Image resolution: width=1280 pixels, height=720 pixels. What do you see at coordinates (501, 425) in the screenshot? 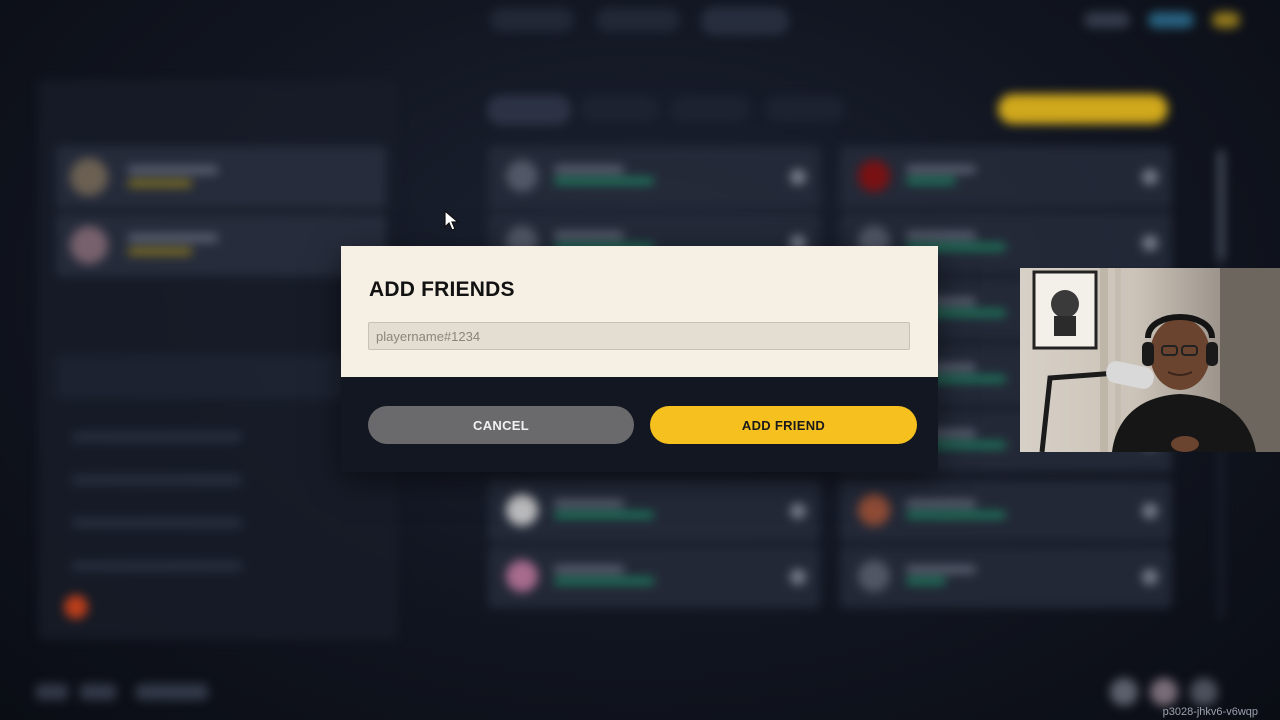
I see `cancel-button: CANCEL` at bounding box center [501, 425].